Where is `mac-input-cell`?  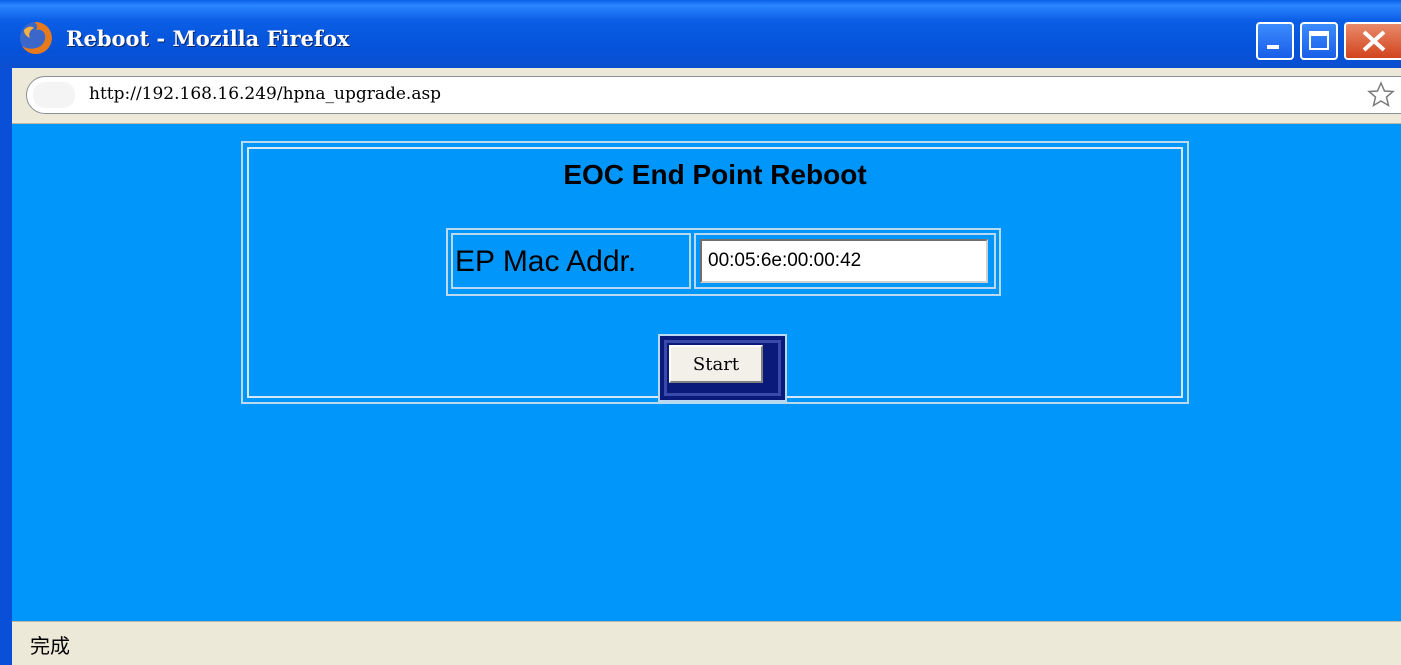
mac-input-cell is located at coordinates (845, 261).